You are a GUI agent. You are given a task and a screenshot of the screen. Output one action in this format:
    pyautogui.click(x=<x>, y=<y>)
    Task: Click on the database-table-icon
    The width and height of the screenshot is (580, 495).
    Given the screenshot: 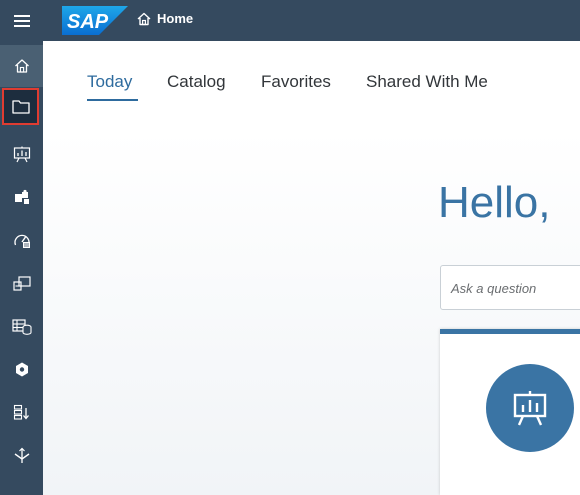 What is the action you would take?
    pyautogui.click(x=21, y=326)
    